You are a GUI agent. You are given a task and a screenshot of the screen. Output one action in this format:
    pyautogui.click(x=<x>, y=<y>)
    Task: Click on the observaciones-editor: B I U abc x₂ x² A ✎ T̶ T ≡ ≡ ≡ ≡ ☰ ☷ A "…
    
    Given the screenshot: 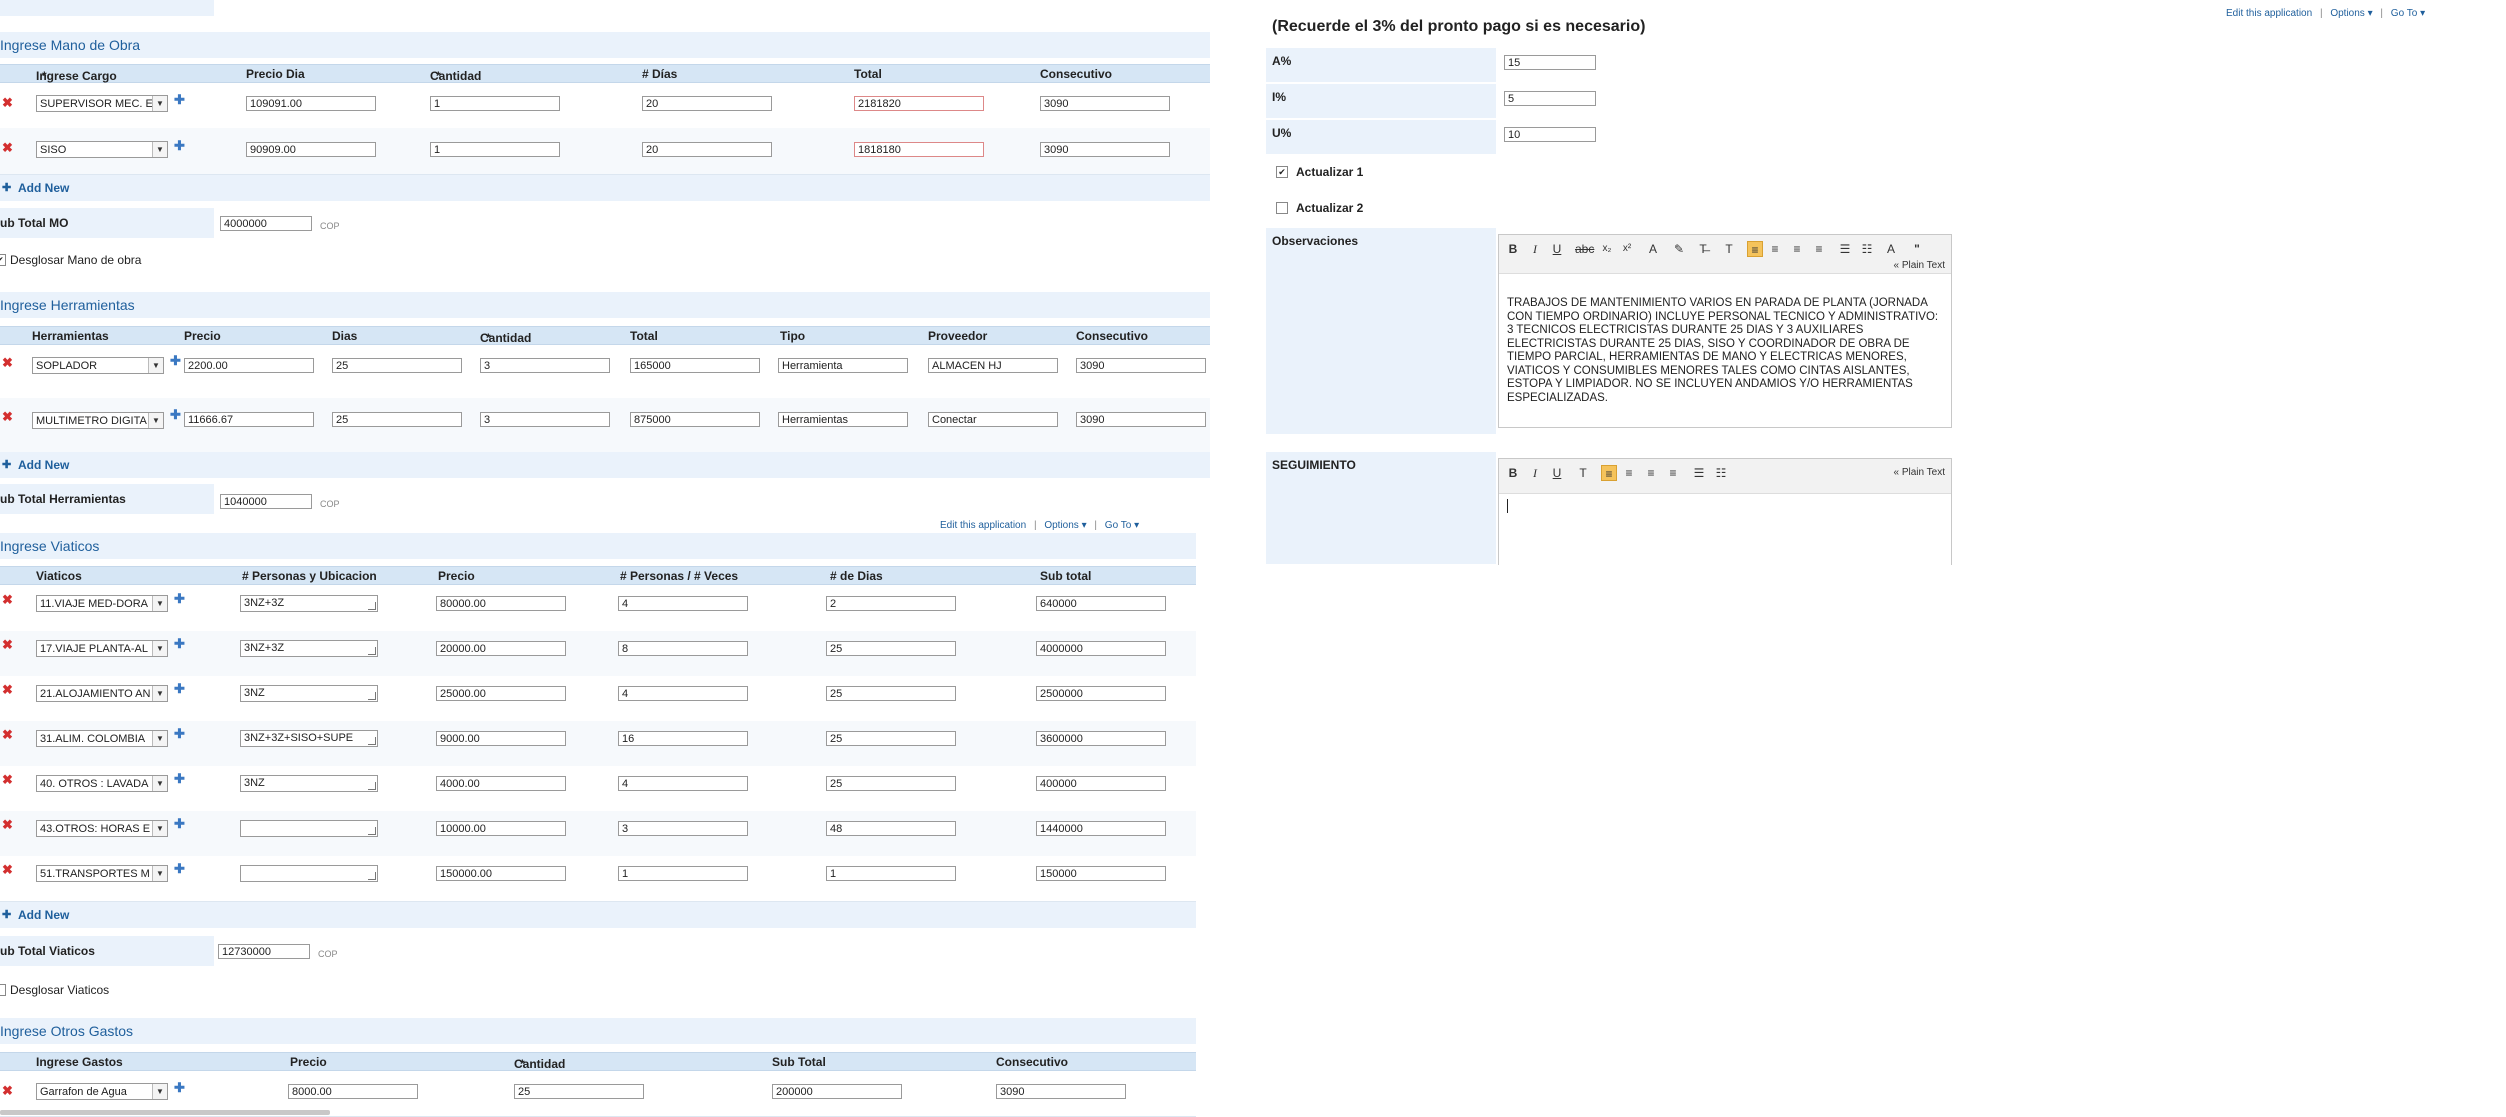 What is the action you would take?
    pyautogui.click(x=1725, y=331)
    